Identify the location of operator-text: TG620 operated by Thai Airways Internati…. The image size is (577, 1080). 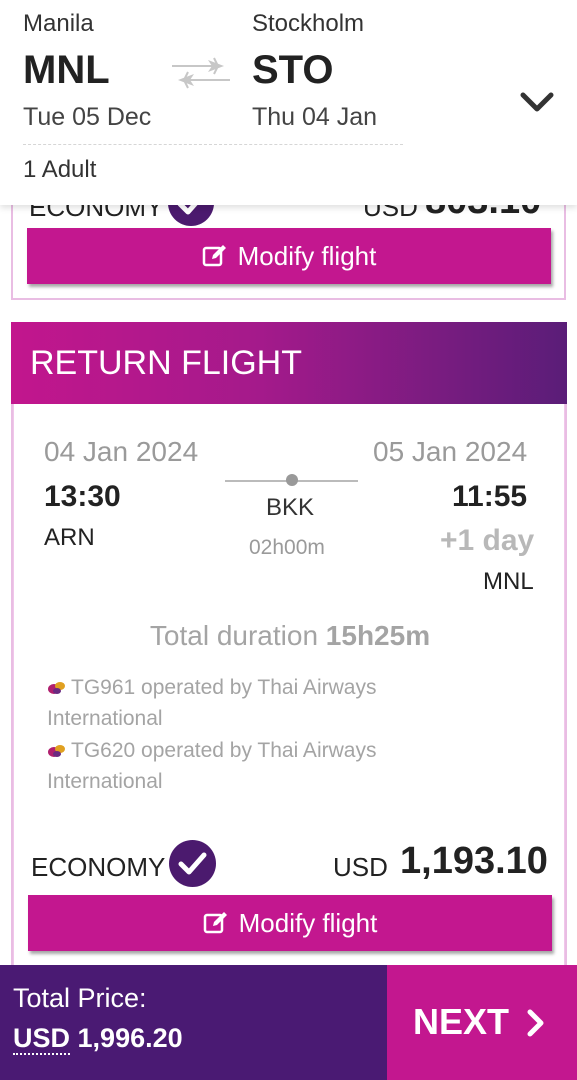
(212, 766).